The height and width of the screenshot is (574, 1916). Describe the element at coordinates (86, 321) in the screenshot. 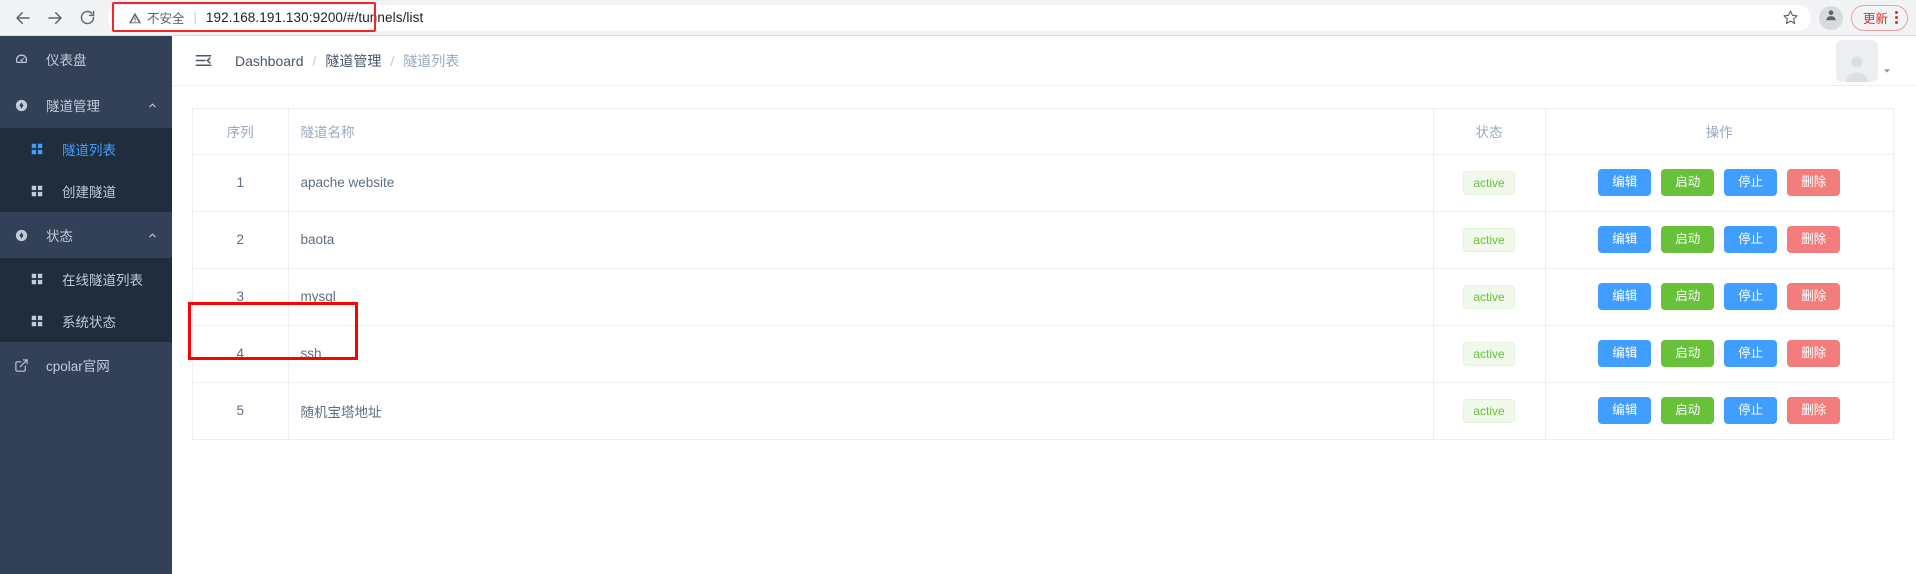

I see `sidebar-item-system-status: 系统状态` at that location.